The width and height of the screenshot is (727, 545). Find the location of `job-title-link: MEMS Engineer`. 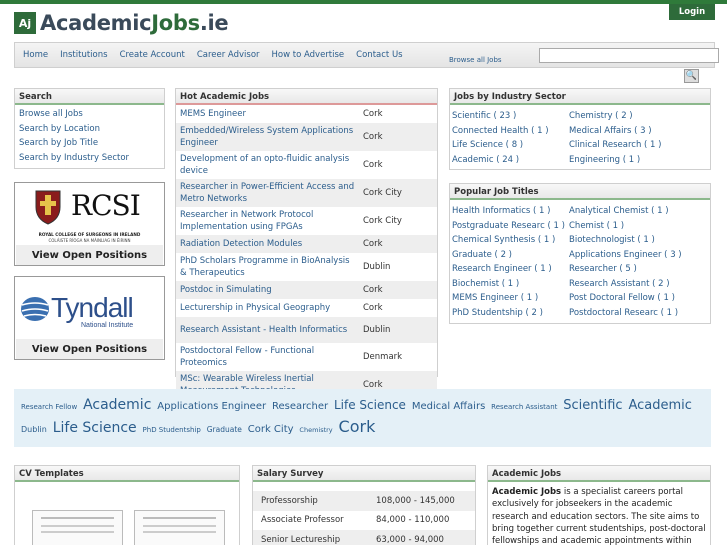

job-title-link: MEMS Engineer is located at coordinates (267, 114).